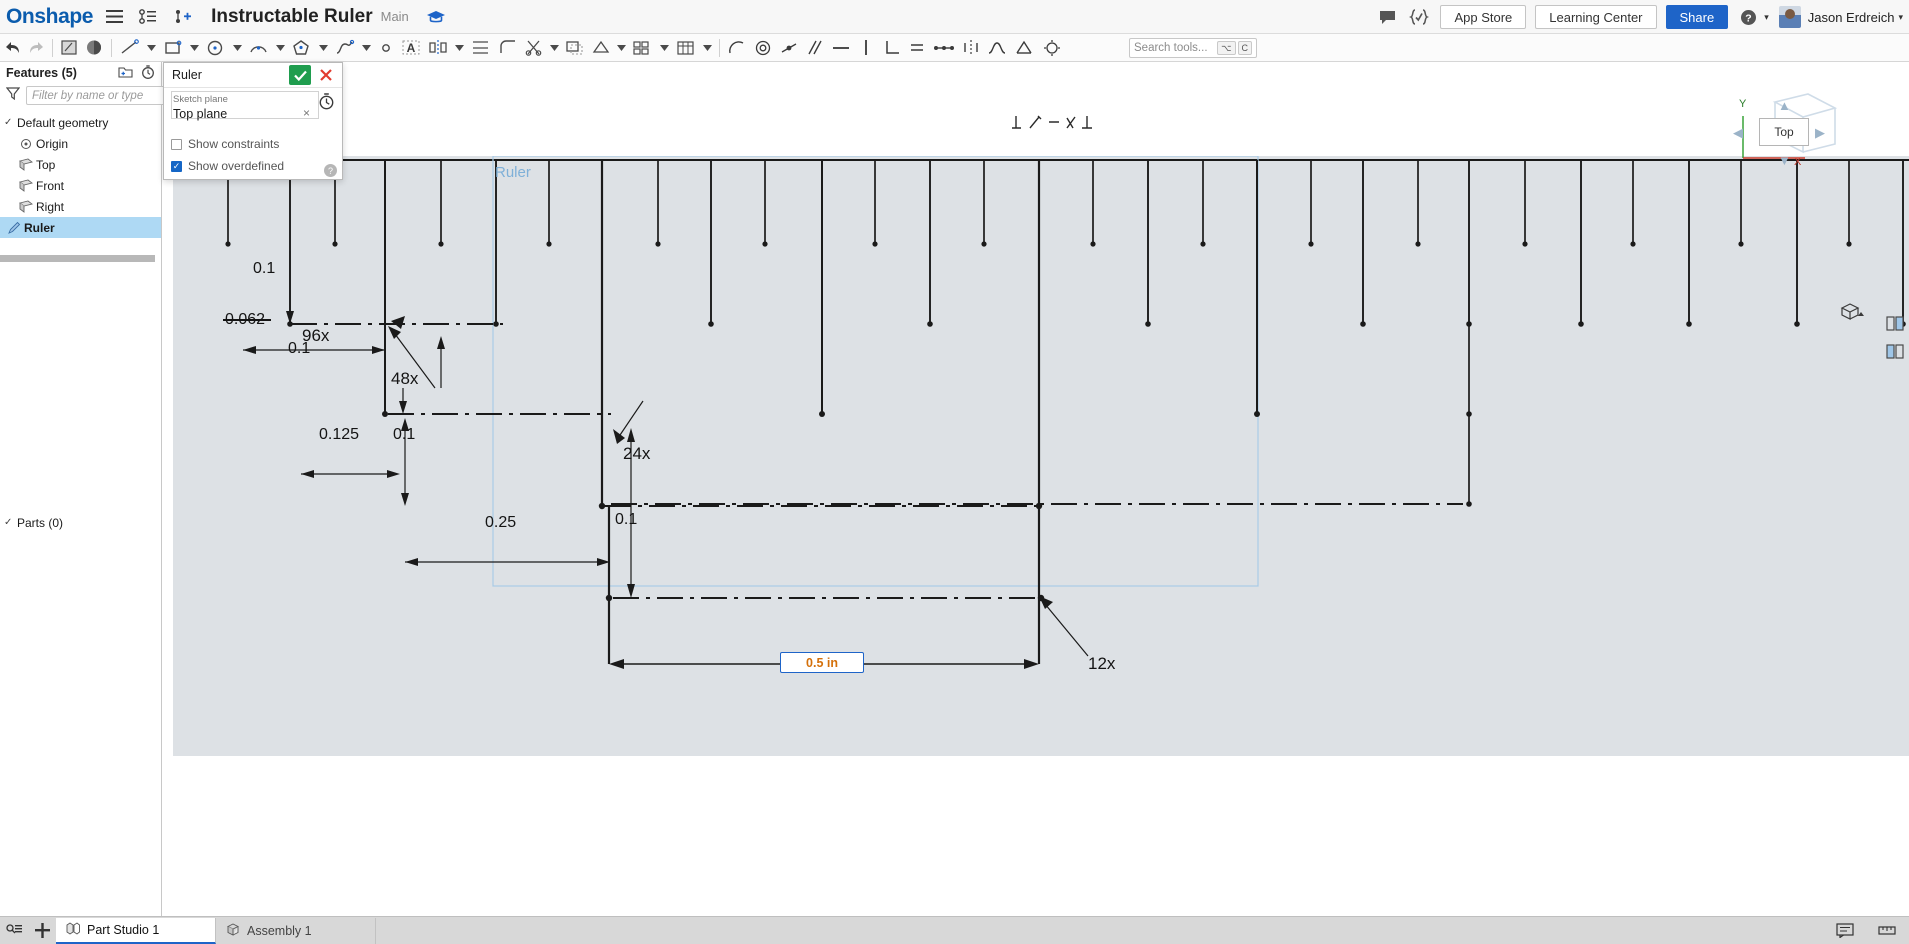 This screenshot has height=944, width=1909. I want to click on concentric-constraint-icon, so click(763, 48).